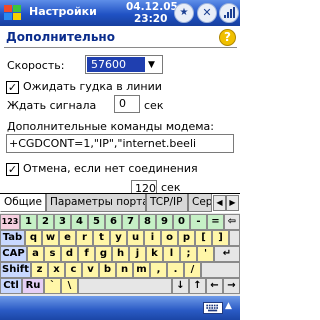 The height and width of the screenshot is (320, 320). I want to click on key-caps: CAP, so click(13, 254).